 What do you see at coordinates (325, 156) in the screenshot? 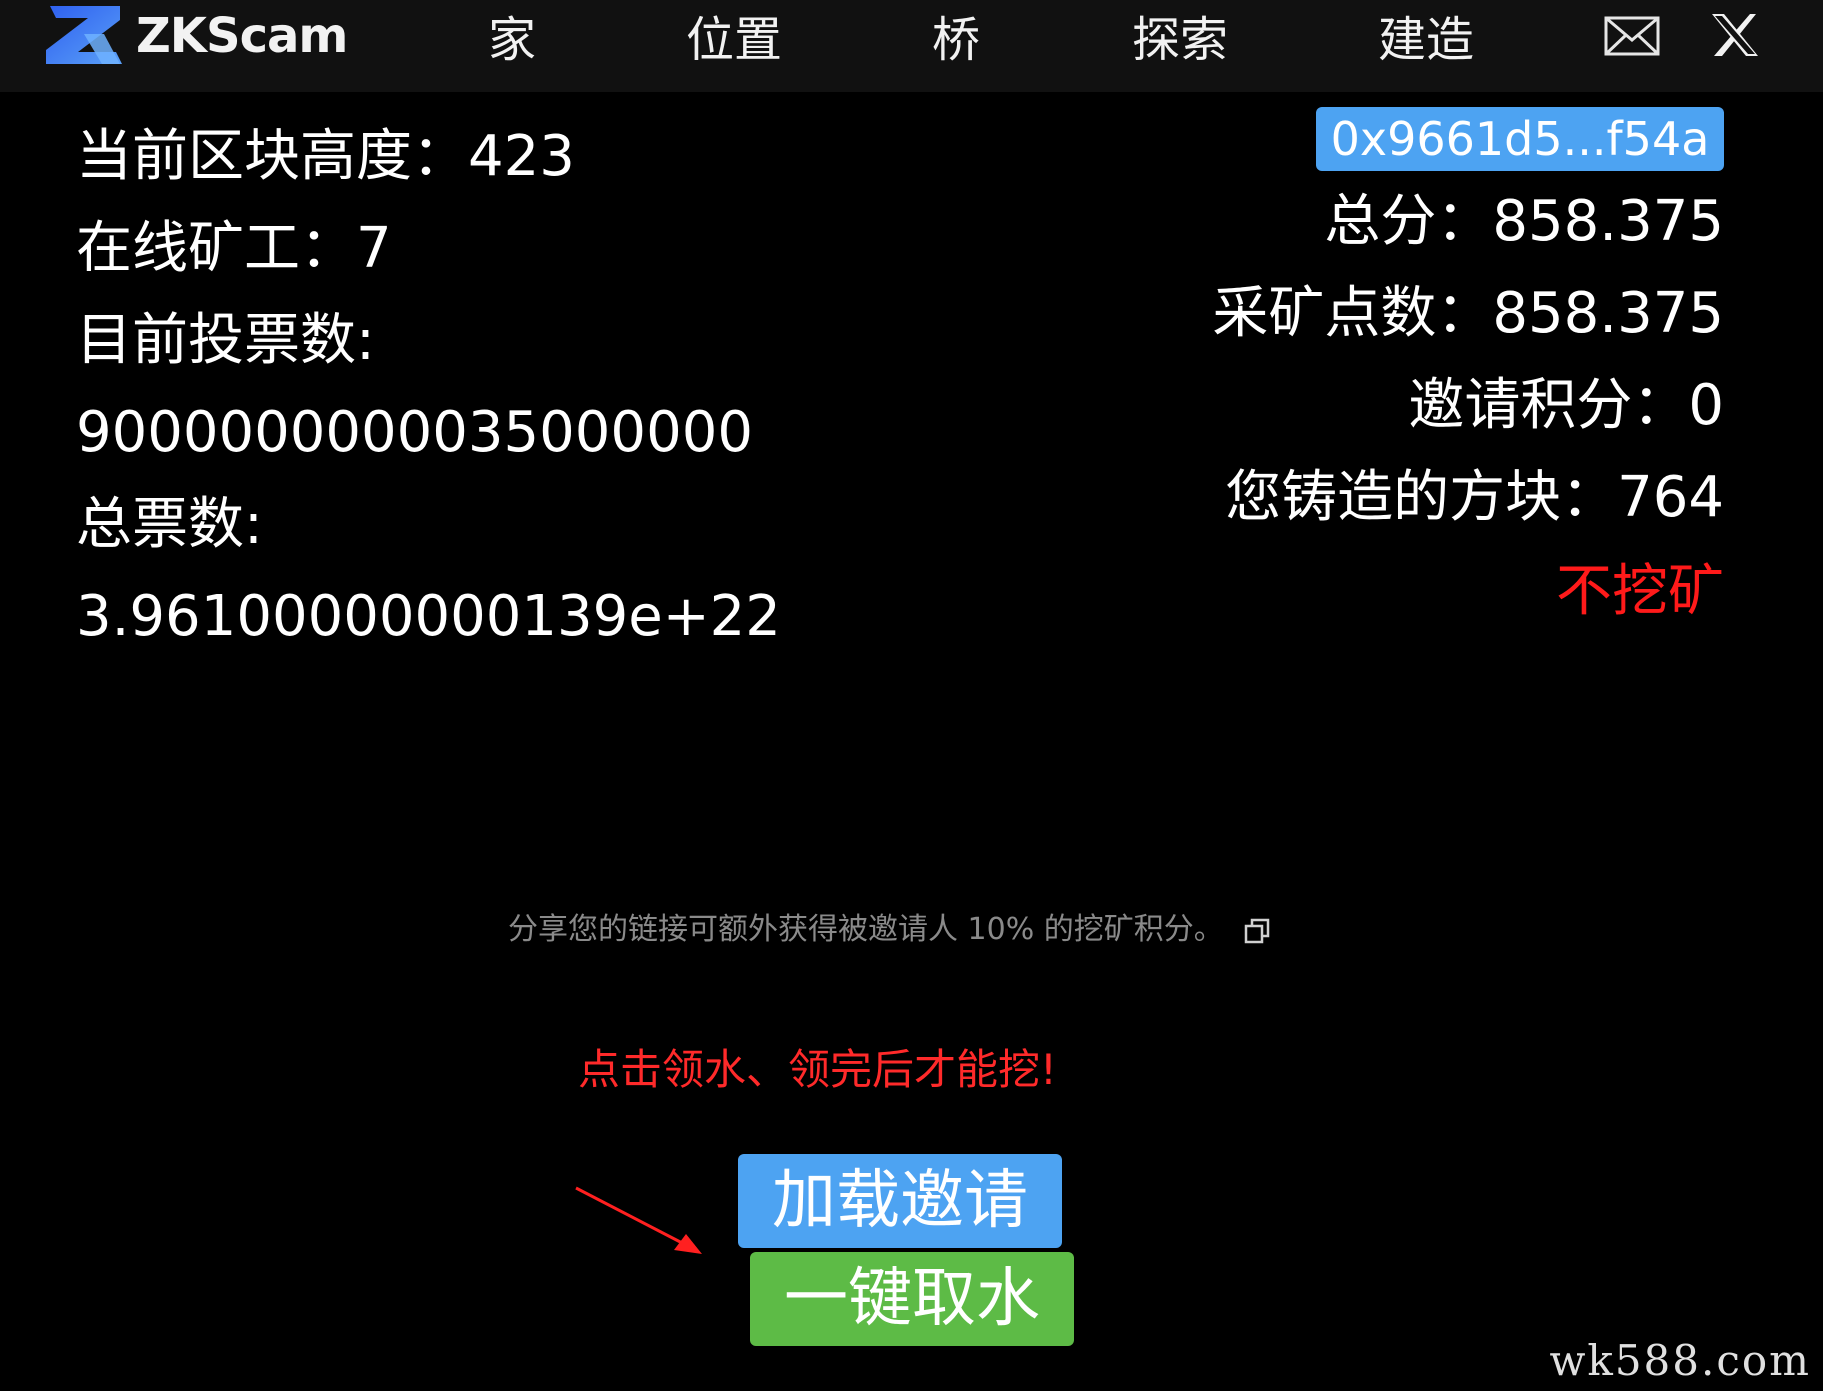
I see `block-height-stat: 当前区块高度：423` at bounding box center [325, 156].